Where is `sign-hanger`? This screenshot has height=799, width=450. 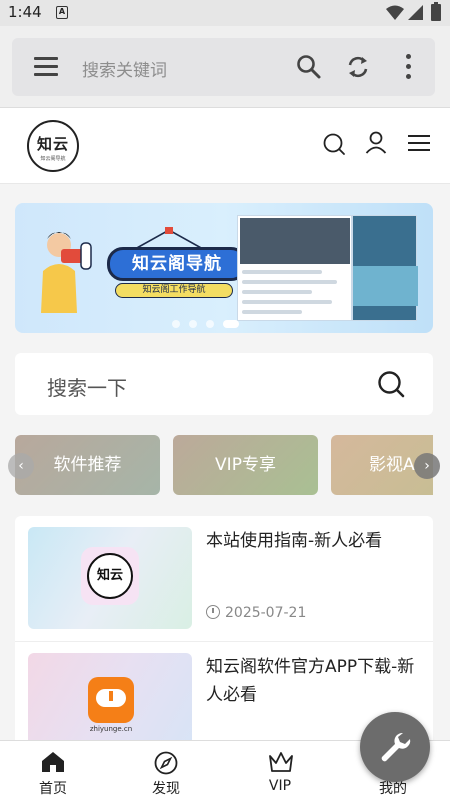
sign-hanger is located at coordinates (169, 238).